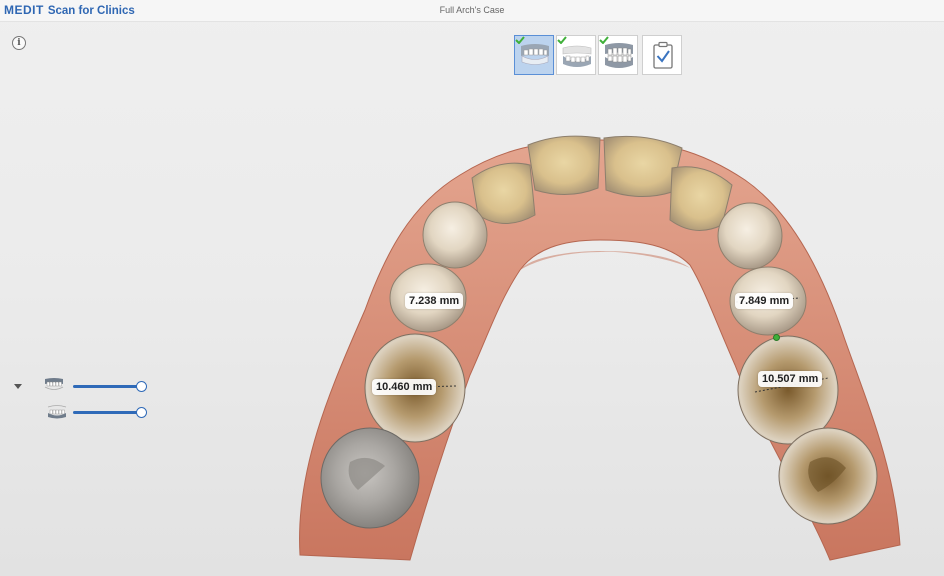 The height and width of the screenshot is (576, 944). Describe the element at coordinates (141, 386) in the screenshot. I see `maxilla-opacity-handle` at that location.